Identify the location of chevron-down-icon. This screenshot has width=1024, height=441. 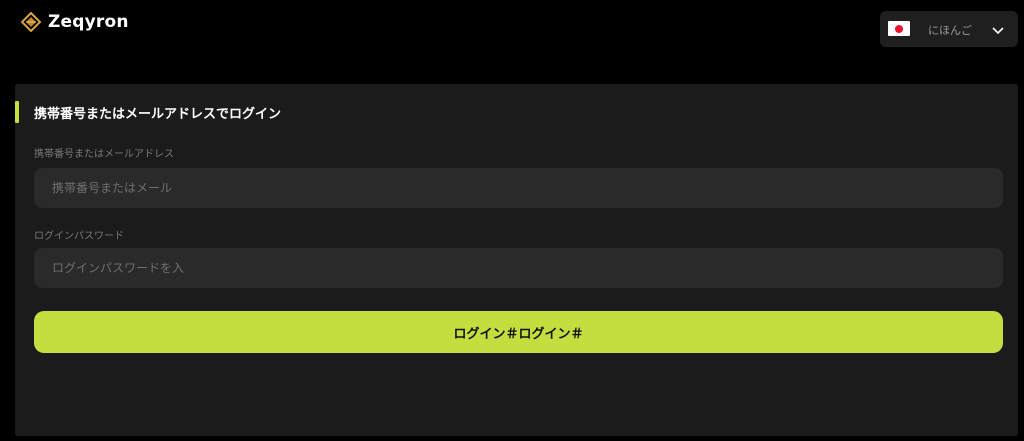
(998, 31).